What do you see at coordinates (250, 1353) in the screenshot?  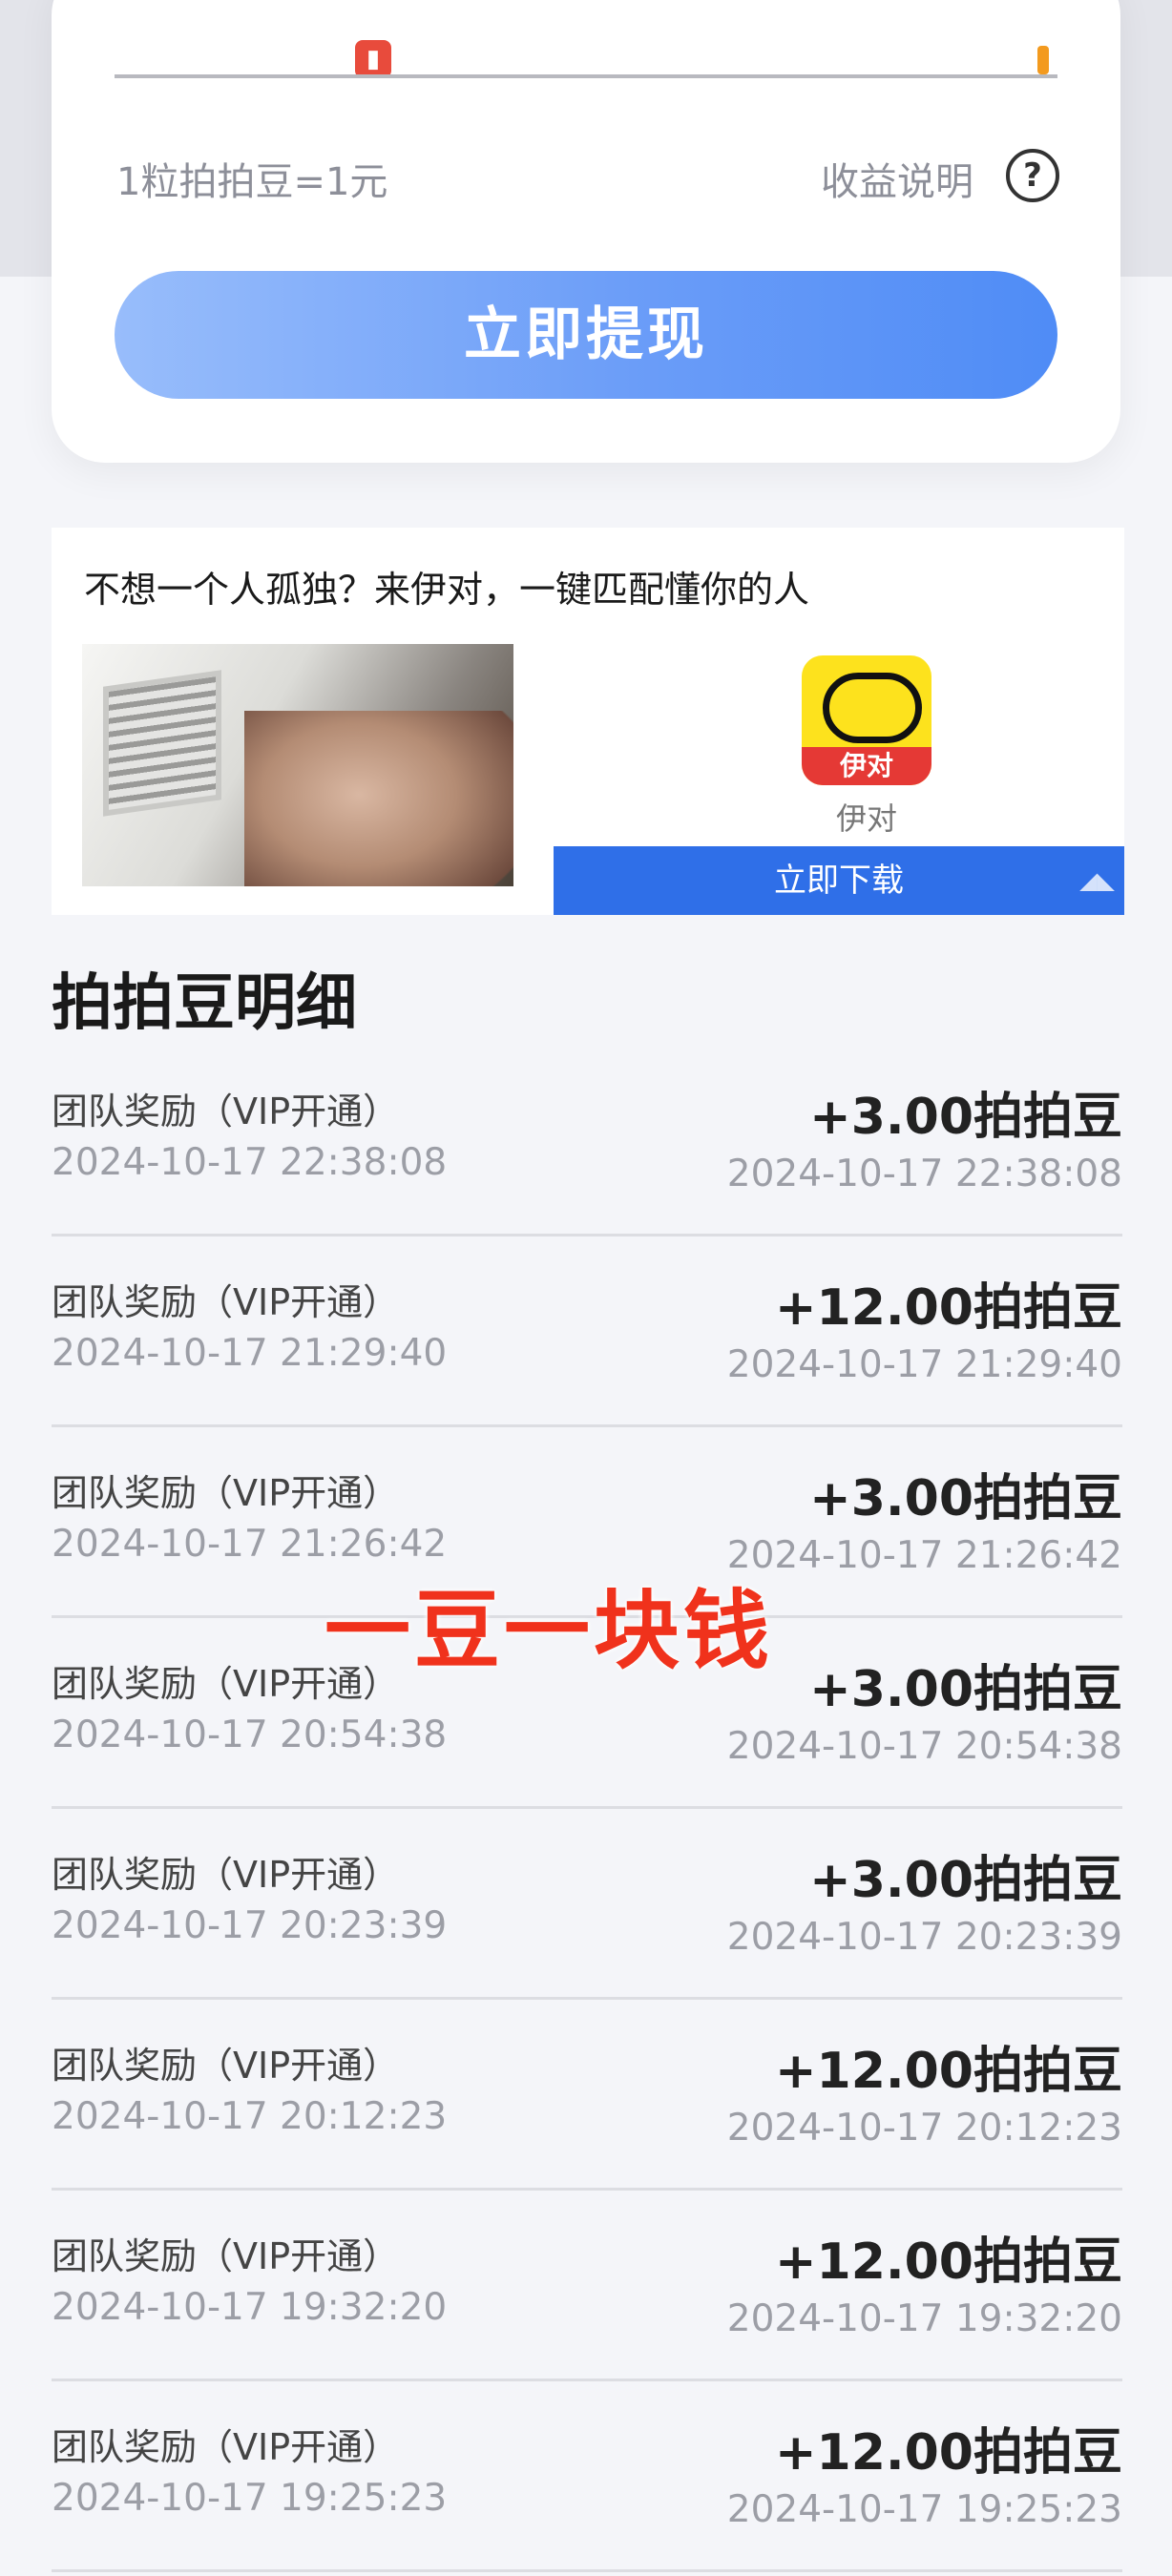 I see `item-date: 2024-10-17 21:29:40` at bounding box center [250, 1353].